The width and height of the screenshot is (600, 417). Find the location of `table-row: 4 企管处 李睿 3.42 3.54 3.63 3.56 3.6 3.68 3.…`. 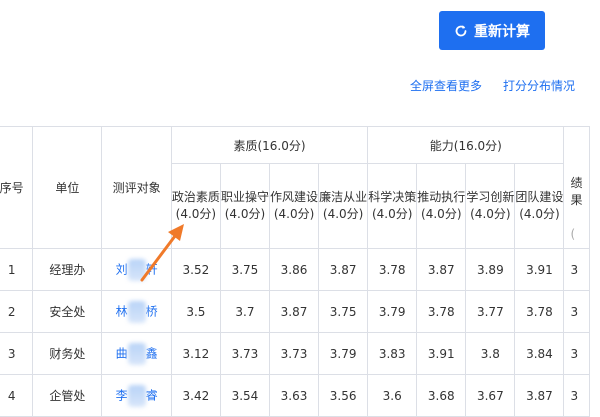

table-row: 4 企管处 李睿 3.42 3.54 3.63 3.56 3.6 3.68 3.… is located at coordinates (295, 395).